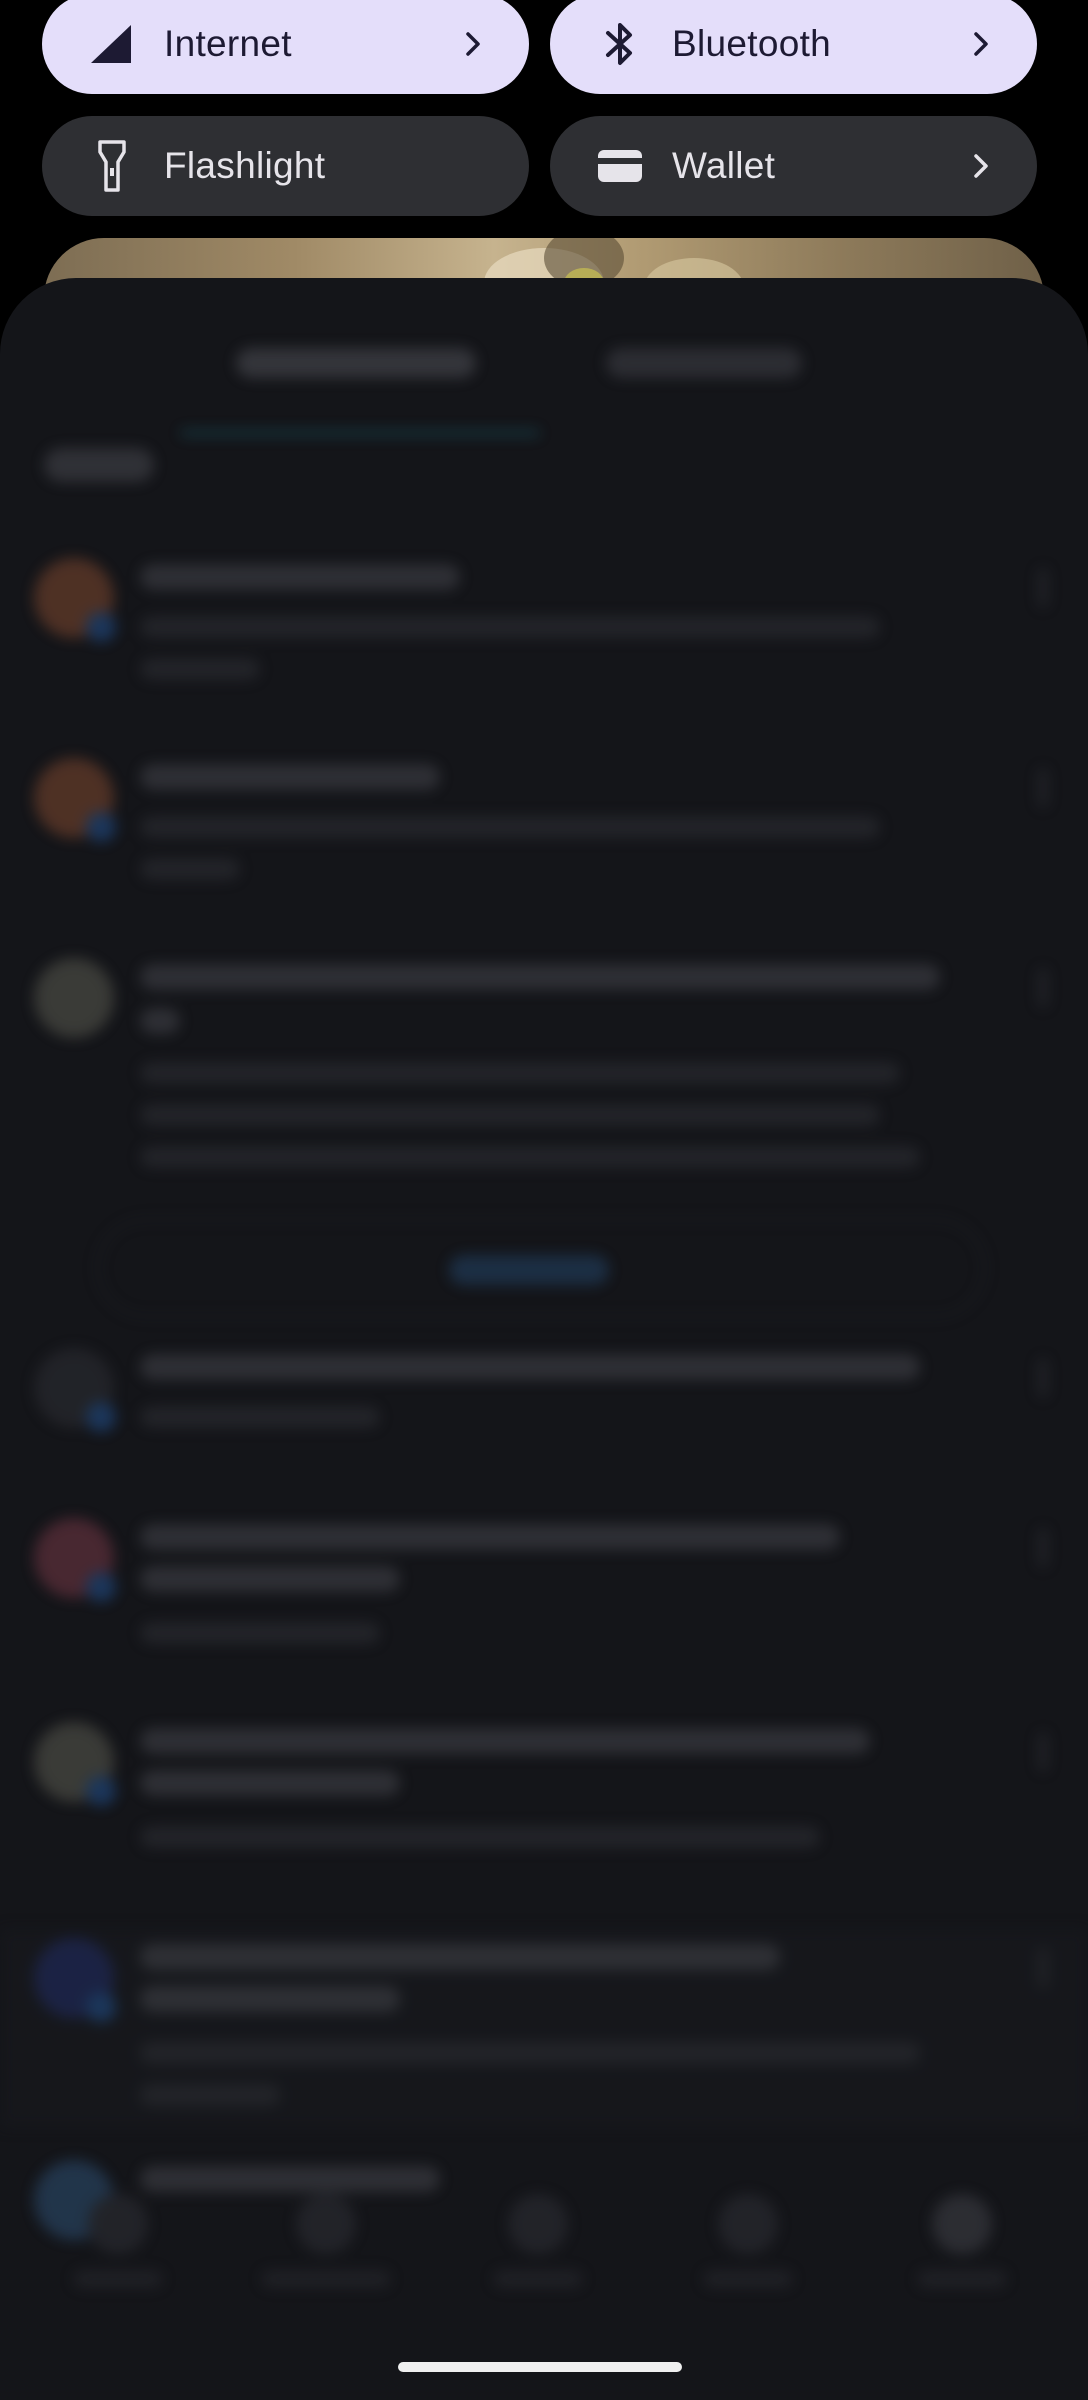 Image resolution: width=1088 pixels, height=2400 pixels. I want to click on flashlight-tile: Flashlight, so click(285, 166).